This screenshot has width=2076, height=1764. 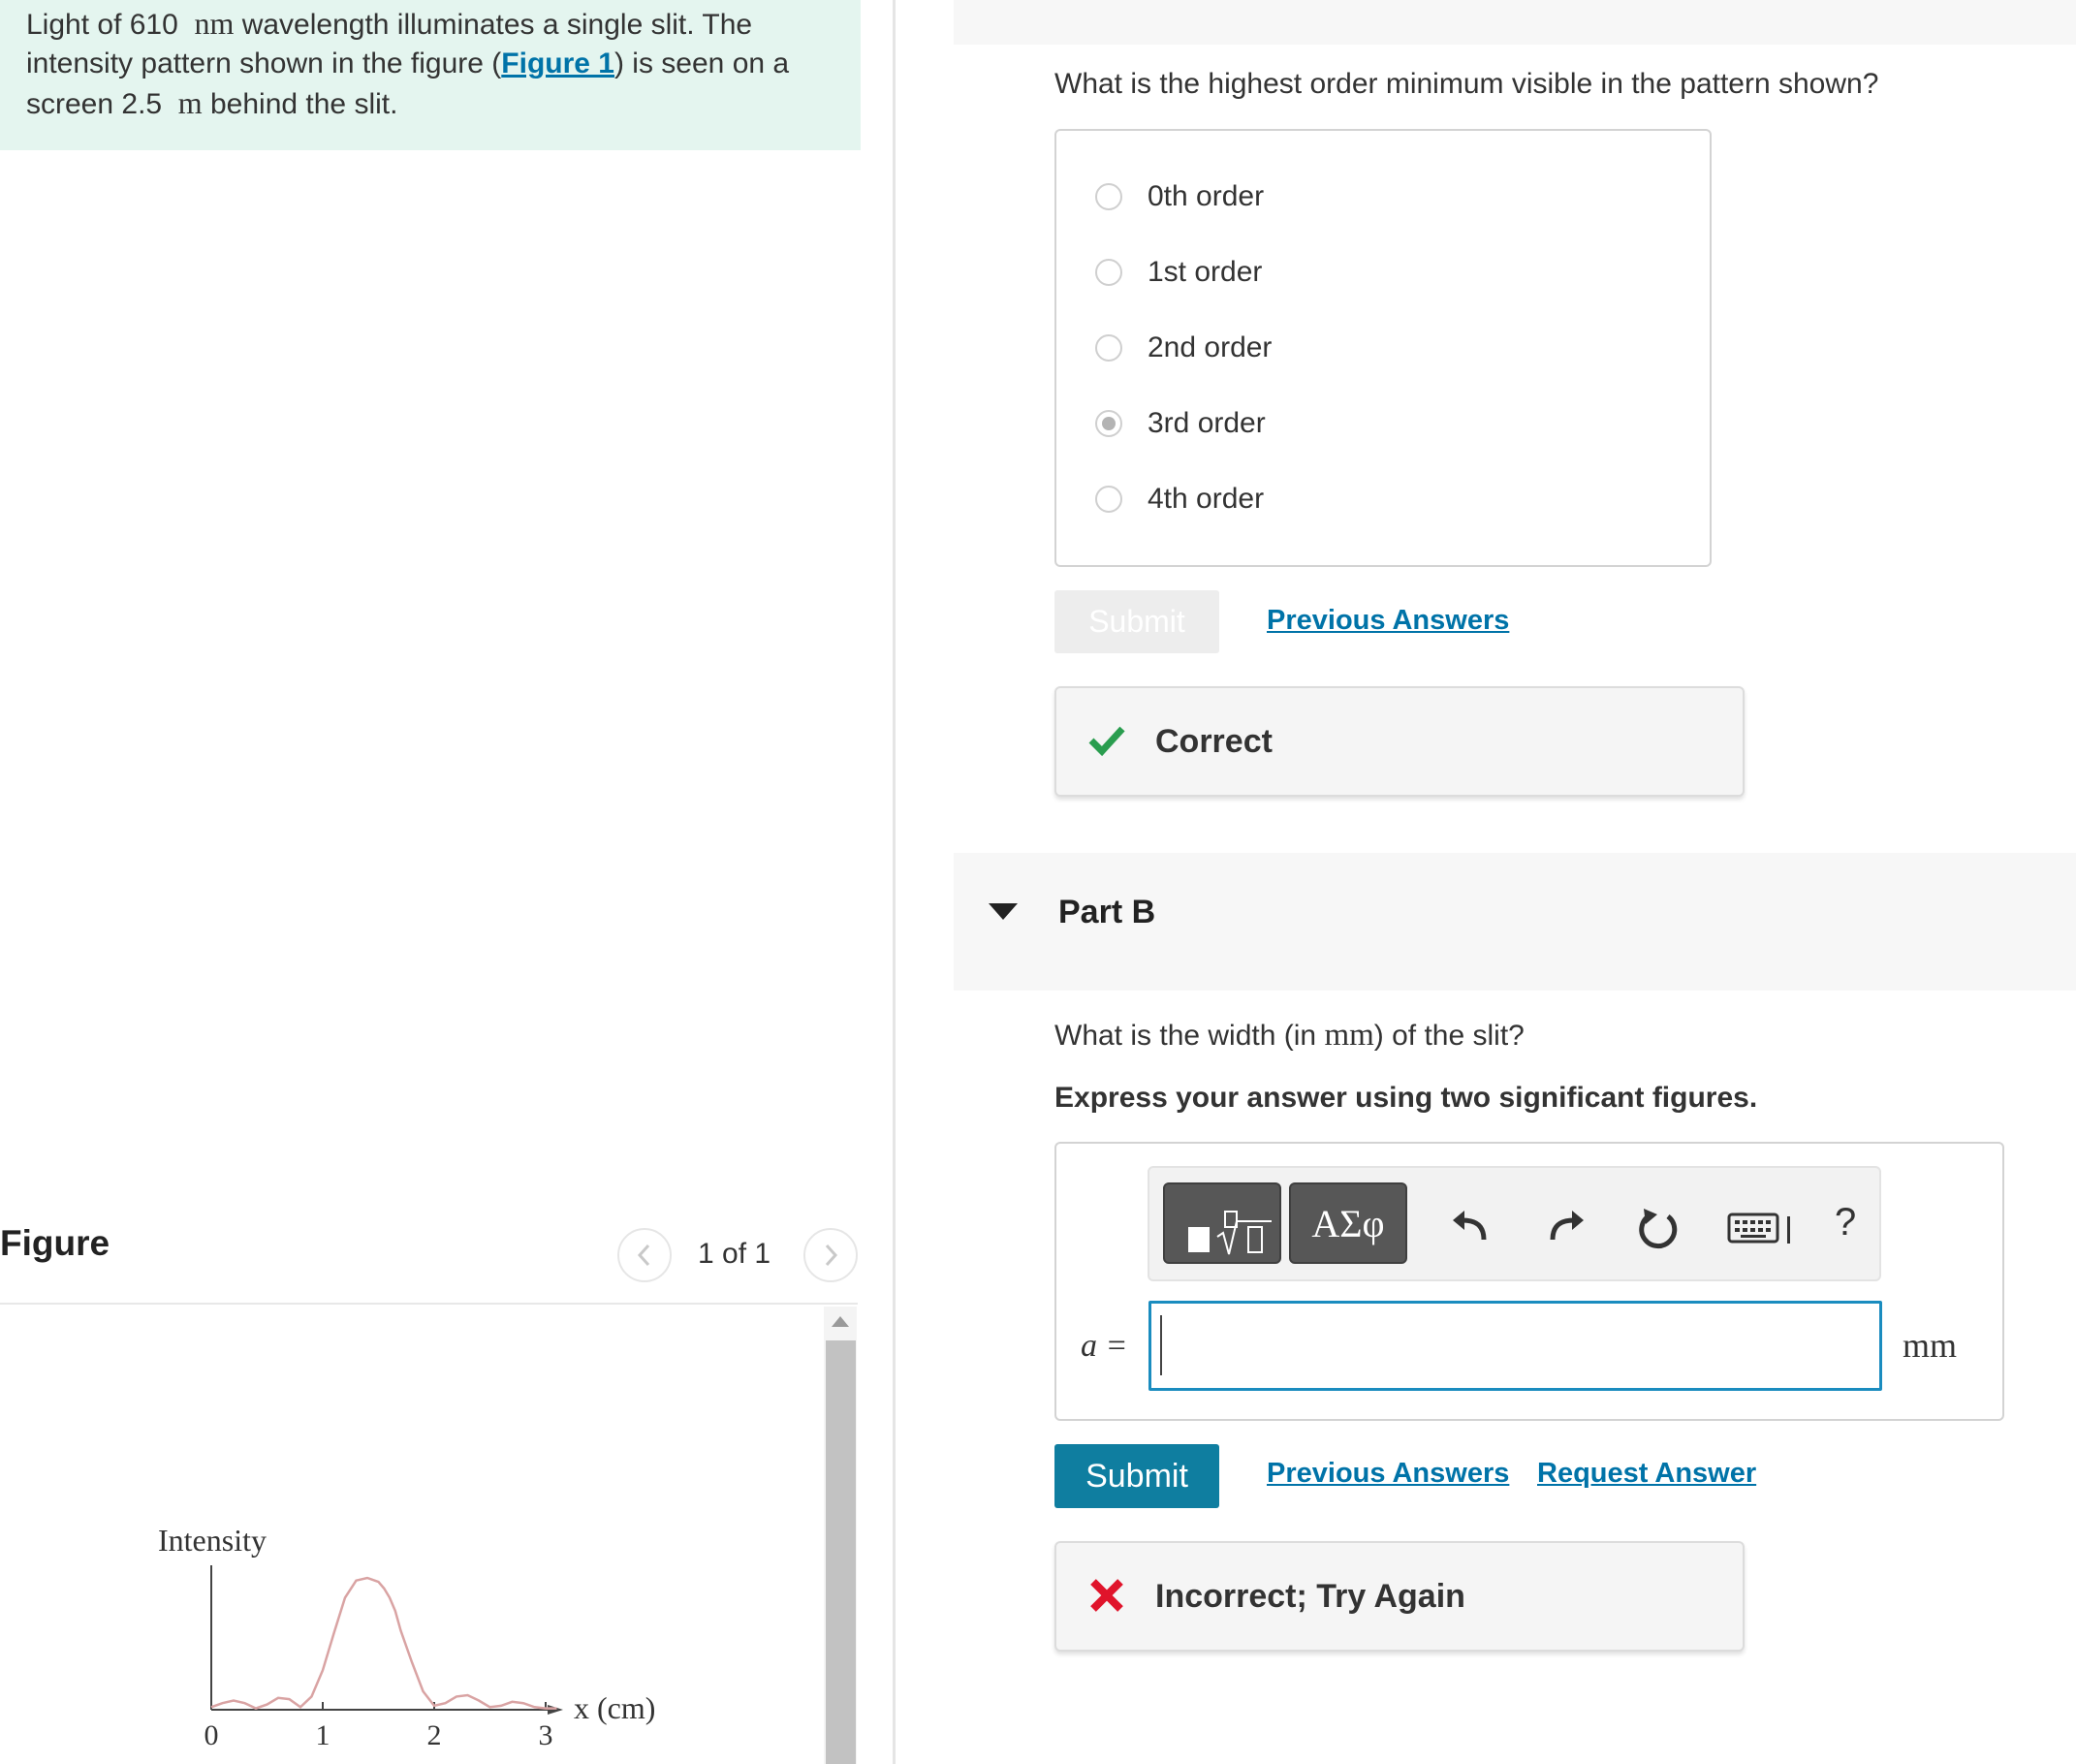 I want to click on templates-button, so click(x=1222, y=1223).